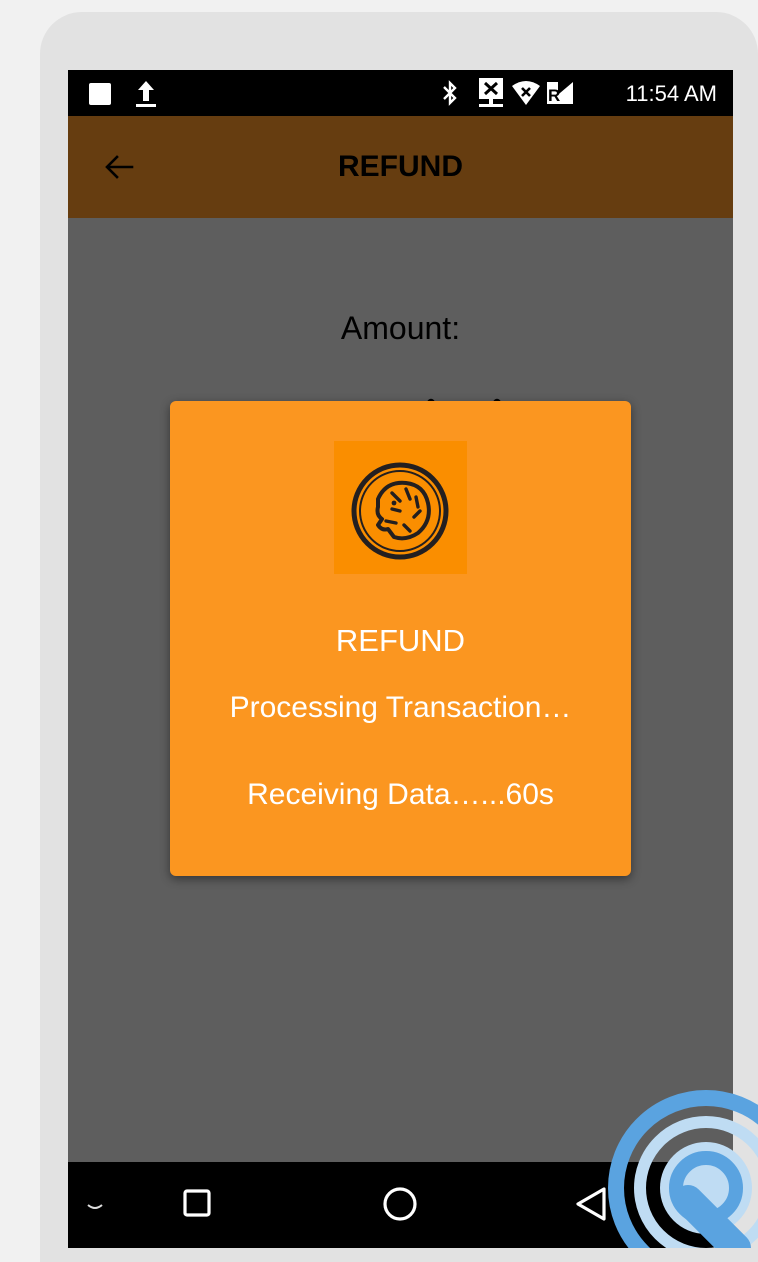  I want to click on app-bar: REFUND, so click(400, 167).